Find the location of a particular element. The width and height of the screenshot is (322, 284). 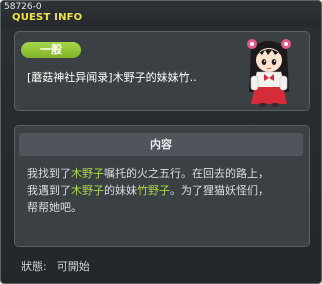

desc-text: 我找到了 is located at coordinates (49, 173).